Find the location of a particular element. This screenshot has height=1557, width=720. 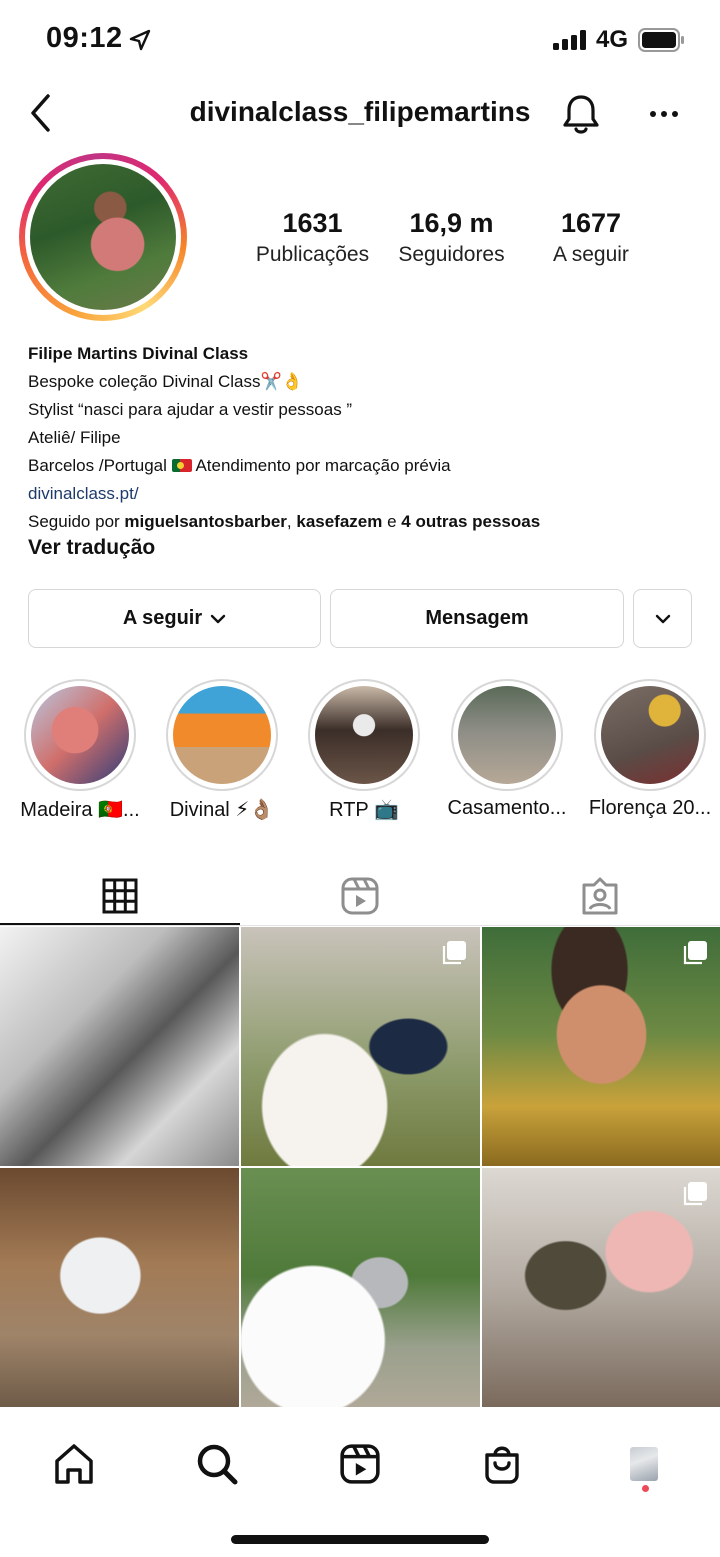

tagged-icon is located at coordinates (600, 896).